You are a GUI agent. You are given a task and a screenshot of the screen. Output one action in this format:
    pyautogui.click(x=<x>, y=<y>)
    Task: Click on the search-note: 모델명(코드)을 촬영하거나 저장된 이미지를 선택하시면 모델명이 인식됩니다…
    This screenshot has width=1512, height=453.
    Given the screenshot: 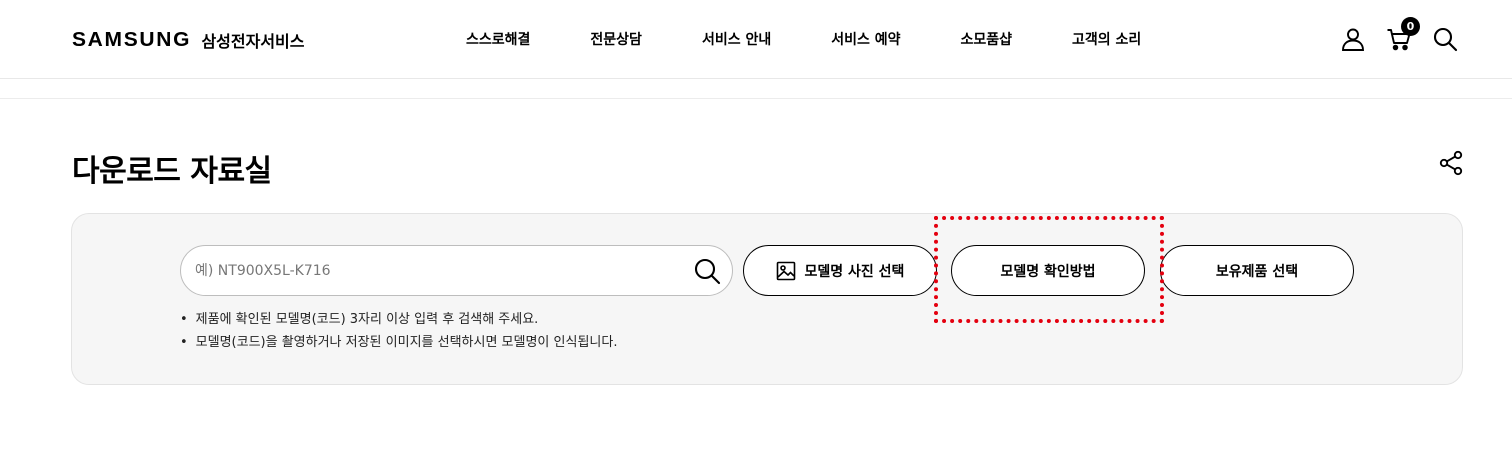 What is the action you would take?
    pyautogui.click(x=399, y=342)
    